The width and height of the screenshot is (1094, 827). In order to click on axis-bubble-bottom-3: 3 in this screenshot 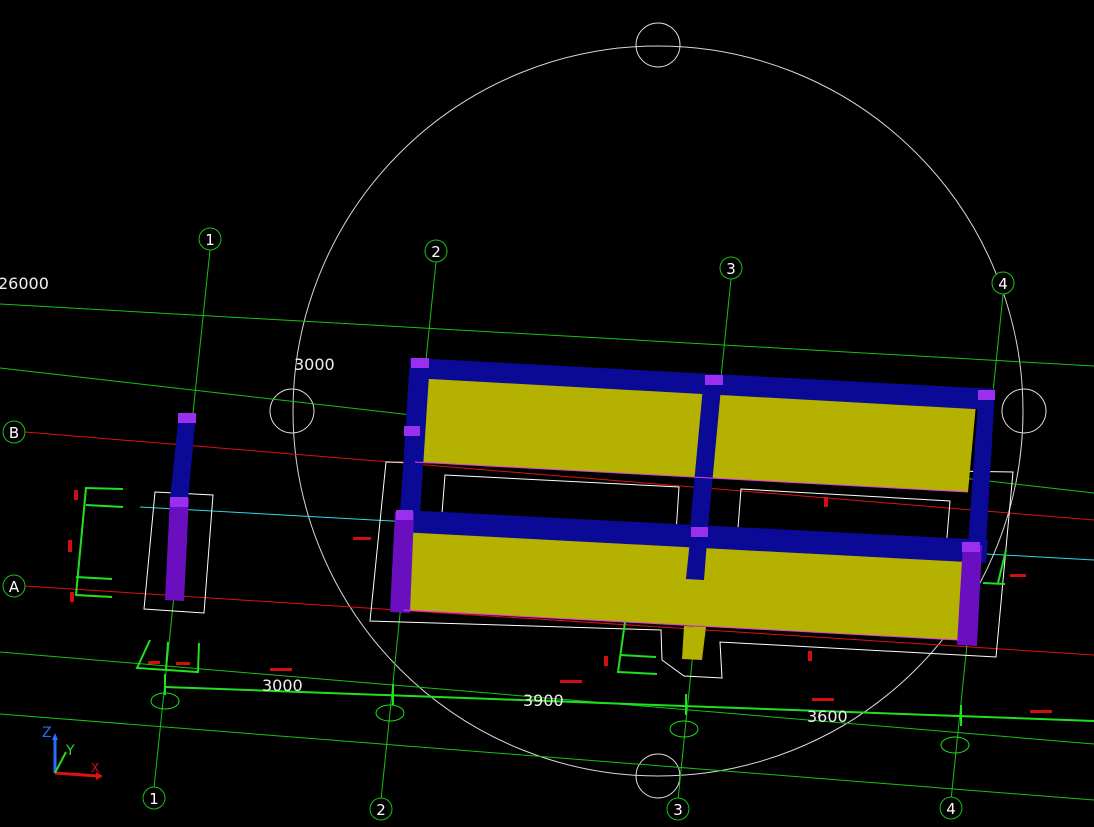, I will do `click(678, 809)`.